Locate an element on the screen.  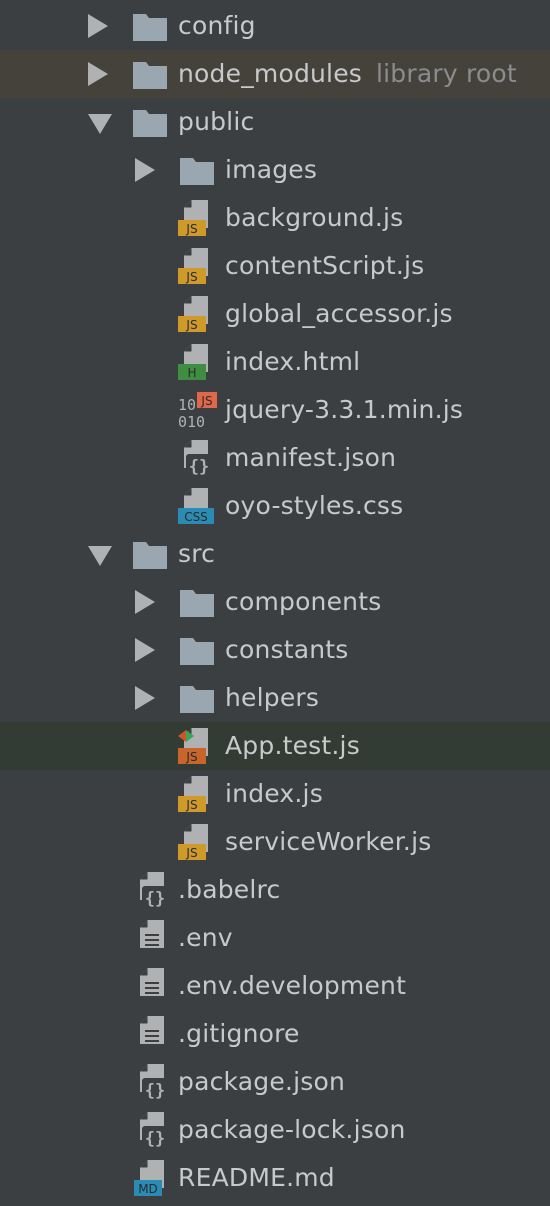
svg-text: CSS is located at coordinates (196, 517).